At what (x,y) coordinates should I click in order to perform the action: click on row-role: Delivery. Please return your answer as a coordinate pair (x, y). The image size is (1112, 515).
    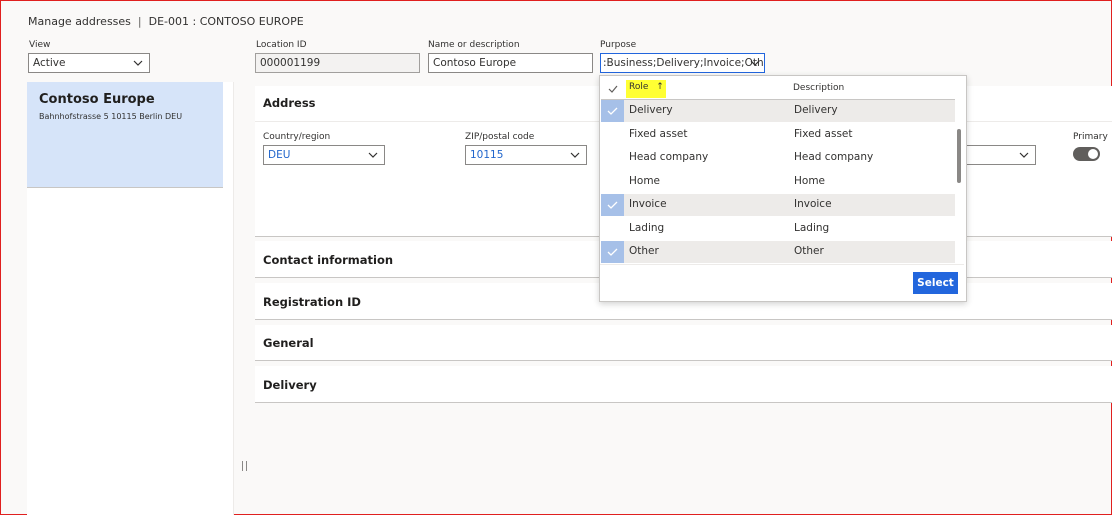
    Looking at the image, I should click on (651, 110).